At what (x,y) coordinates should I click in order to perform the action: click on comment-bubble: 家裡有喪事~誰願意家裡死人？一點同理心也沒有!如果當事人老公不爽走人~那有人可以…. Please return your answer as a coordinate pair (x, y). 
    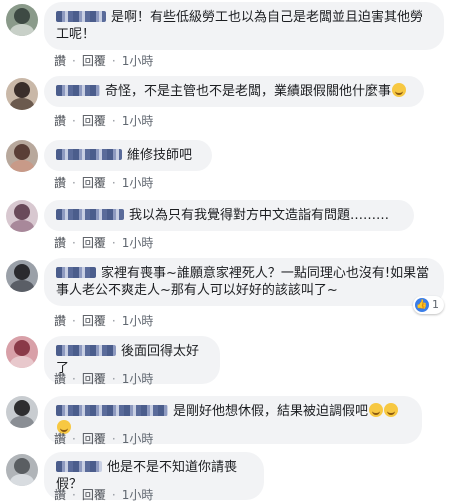
    Looking at the image, I should click on (244, 286).